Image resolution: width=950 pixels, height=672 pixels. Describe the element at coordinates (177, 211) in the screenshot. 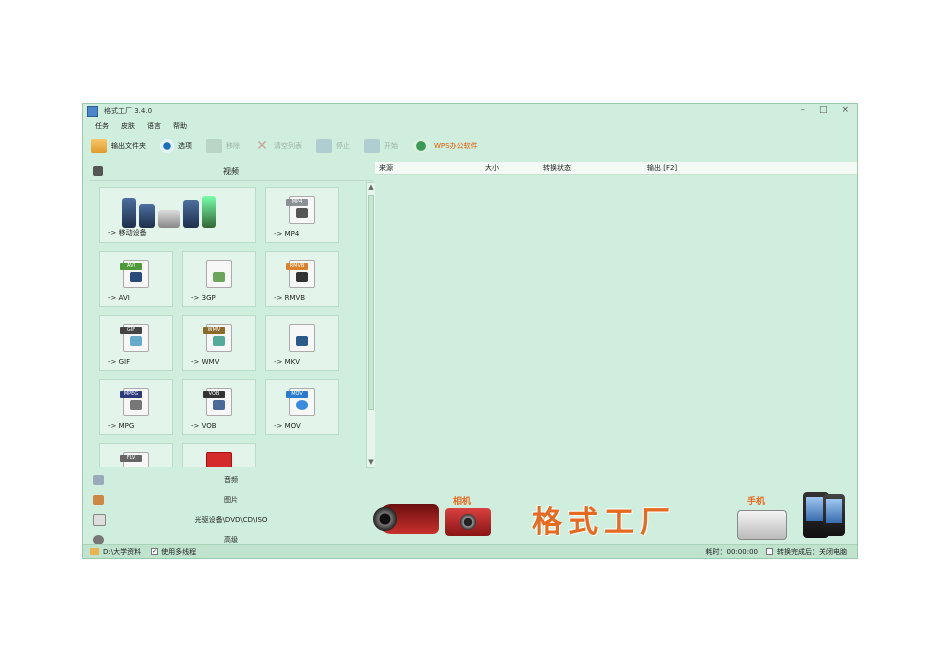

I see `mobile-devices-icon` at that location.